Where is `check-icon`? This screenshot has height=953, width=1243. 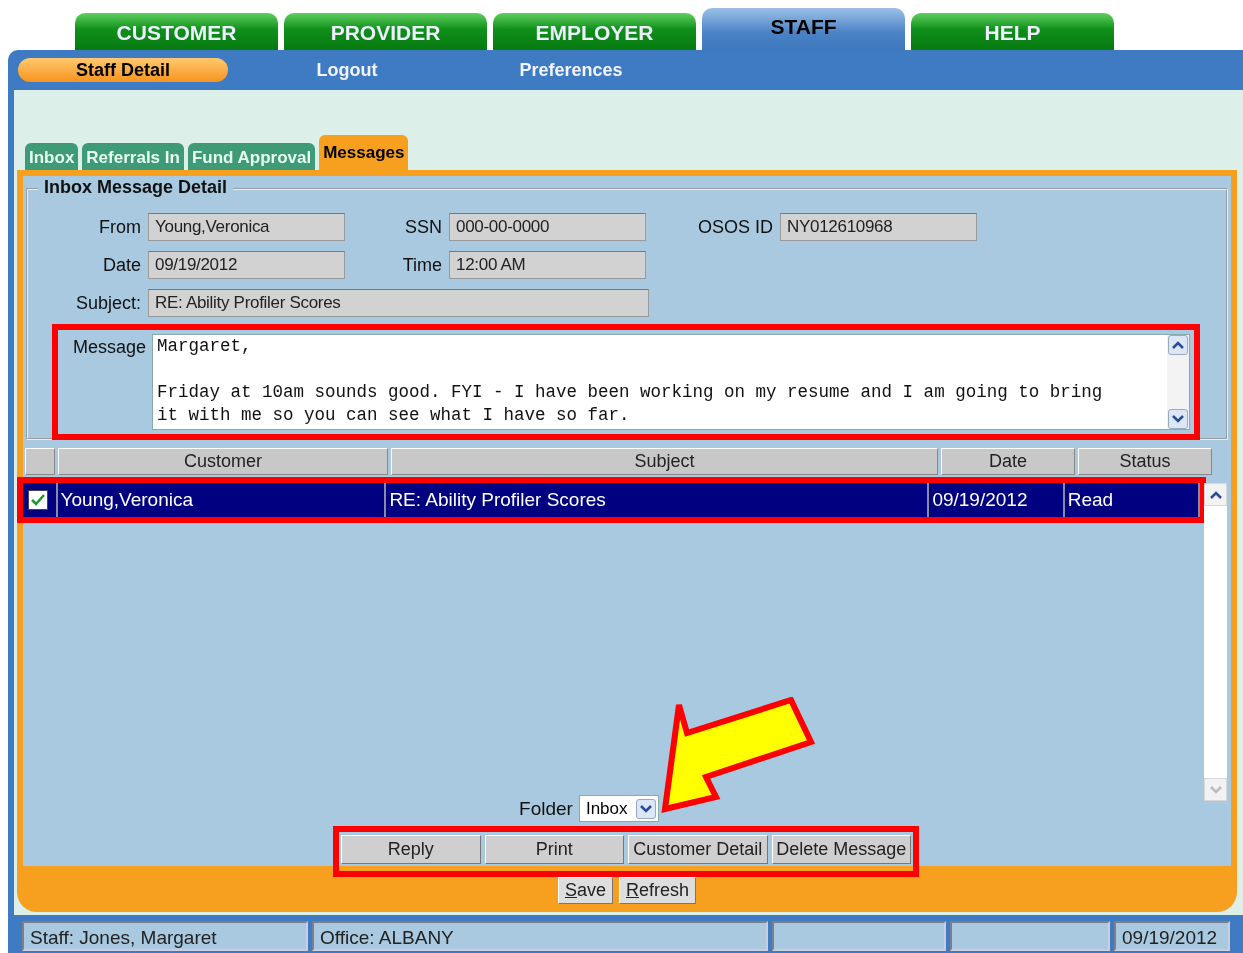
check-icon is located at coordinates (38, 500).